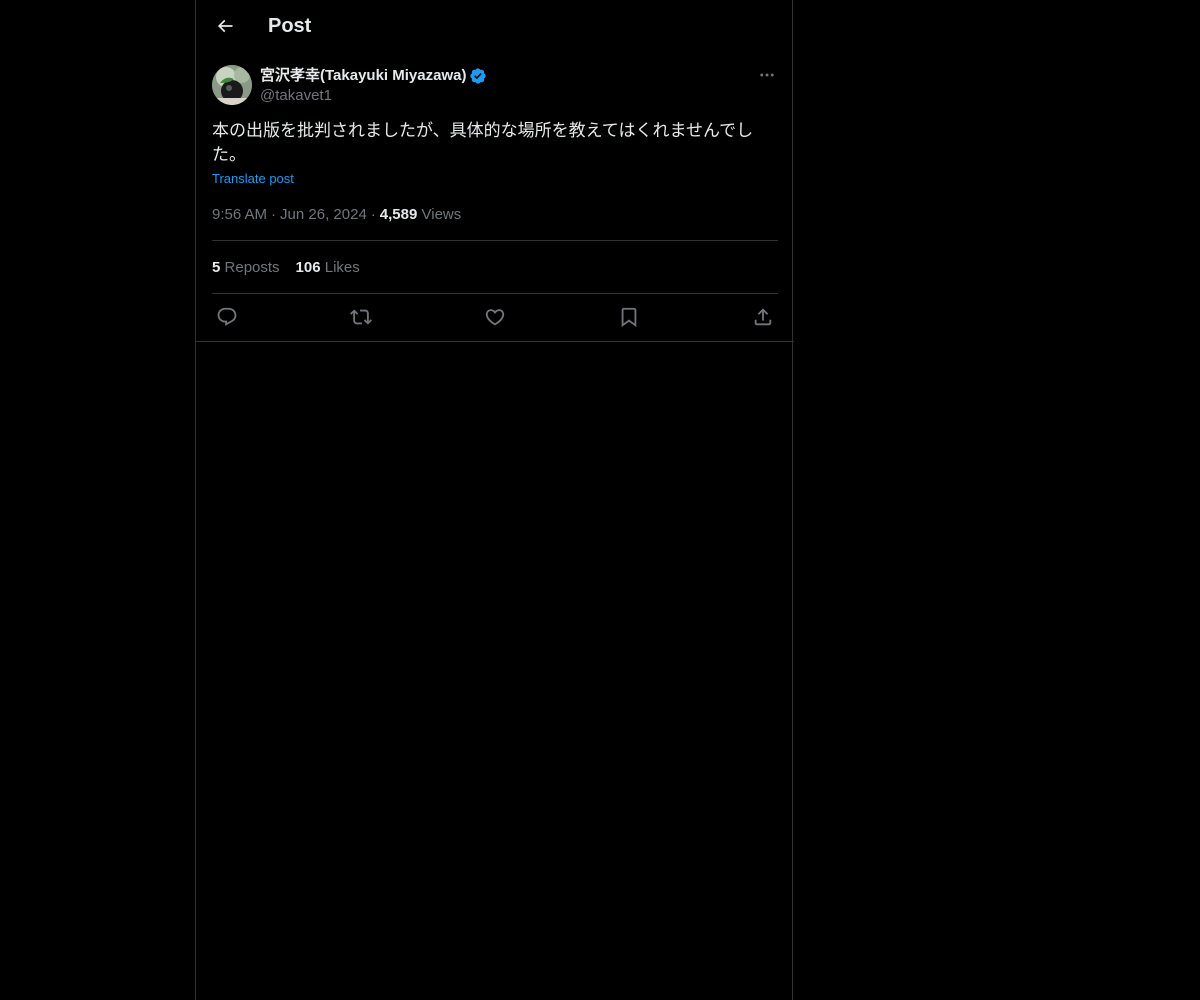 This screenshot has height=1000, width=1200. I want to click on reply-button, so click(227, 317).